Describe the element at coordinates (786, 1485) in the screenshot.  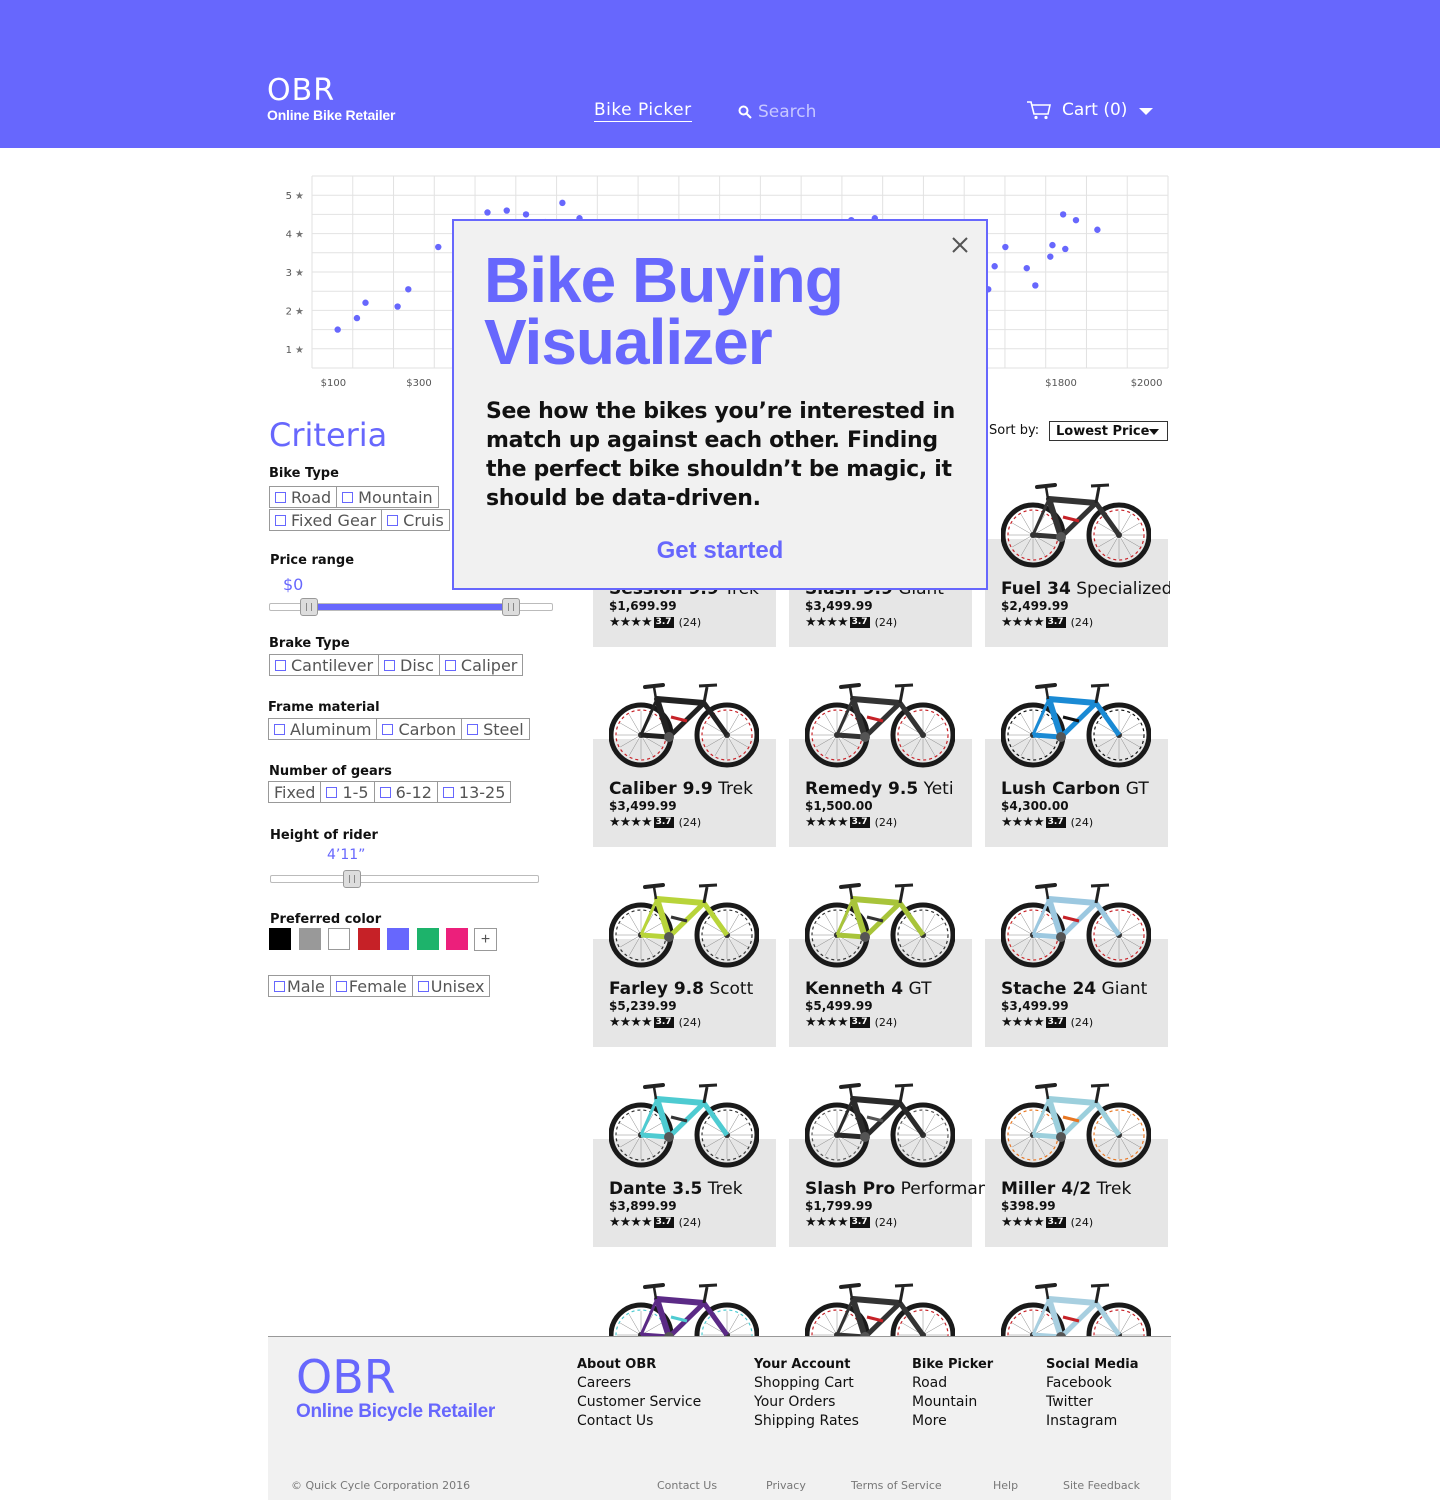
I see `footer-bottom-link: Privacy` at that location.